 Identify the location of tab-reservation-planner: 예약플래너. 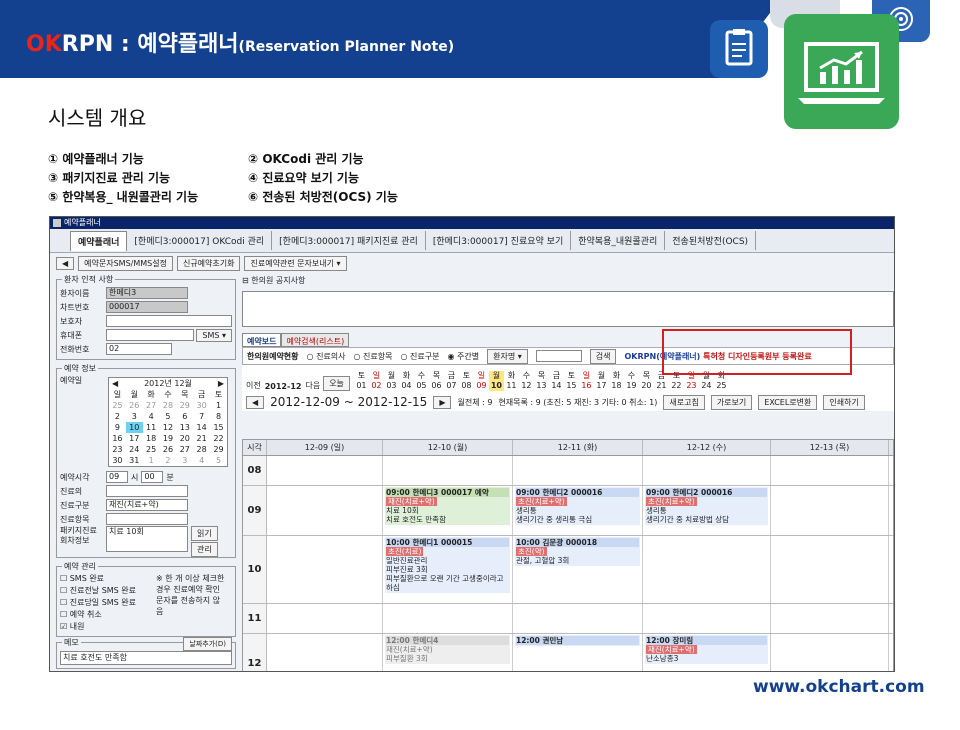
(99, 240).